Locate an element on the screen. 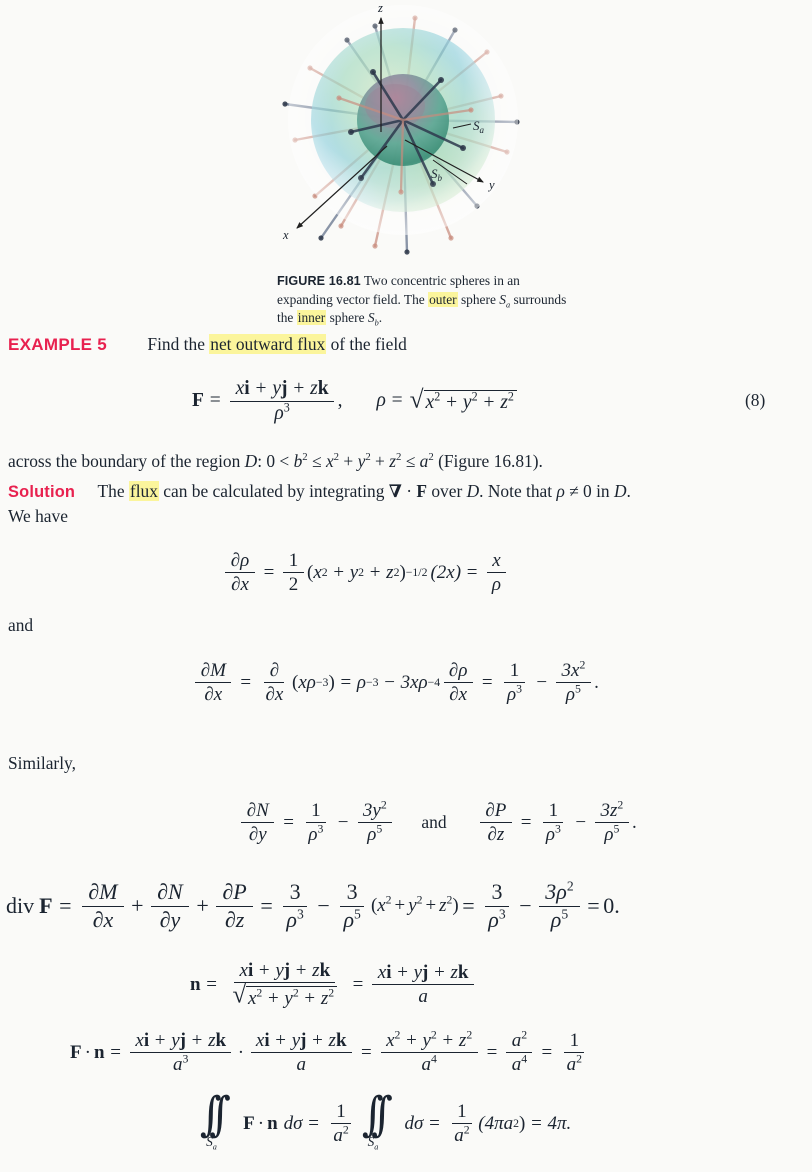  n2-num-i: i is located at coordinates (389, 972).